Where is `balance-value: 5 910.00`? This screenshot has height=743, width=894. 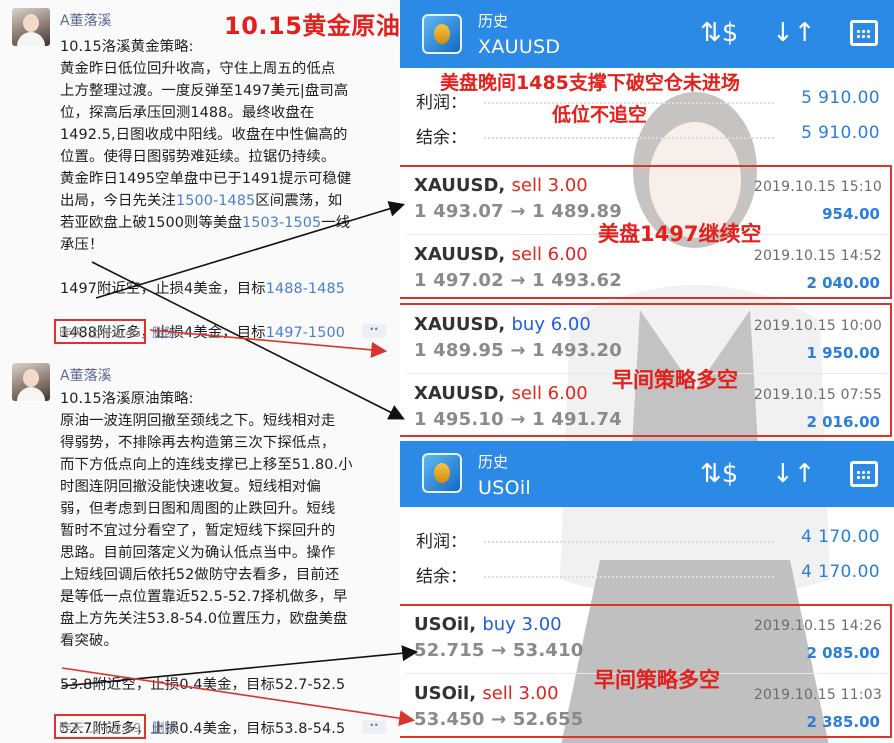 balance-value: 5 910.00 is located at coordinates (840, 133).